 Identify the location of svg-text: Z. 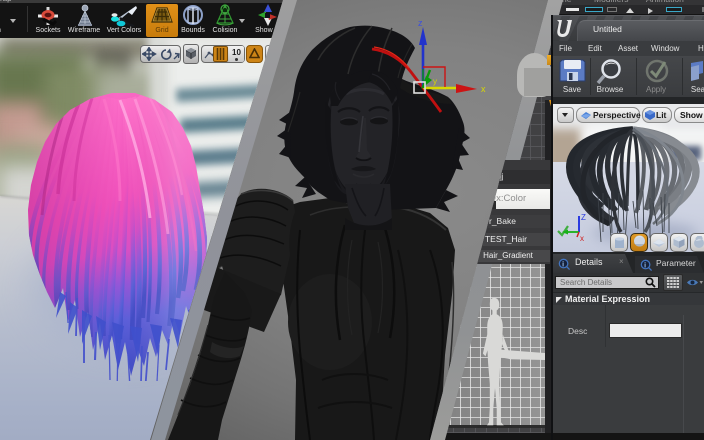
(583, 217).